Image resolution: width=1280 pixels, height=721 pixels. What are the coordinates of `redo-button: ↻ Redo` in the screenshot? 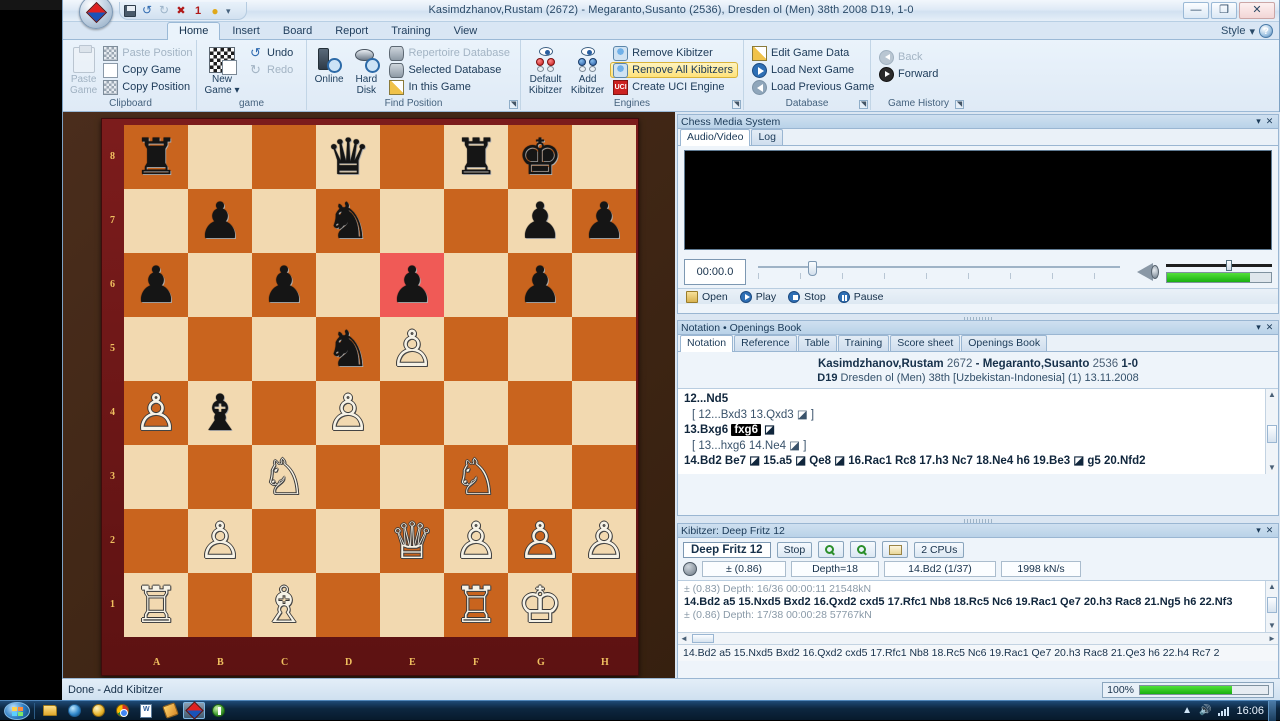 It's located at (271, 70).